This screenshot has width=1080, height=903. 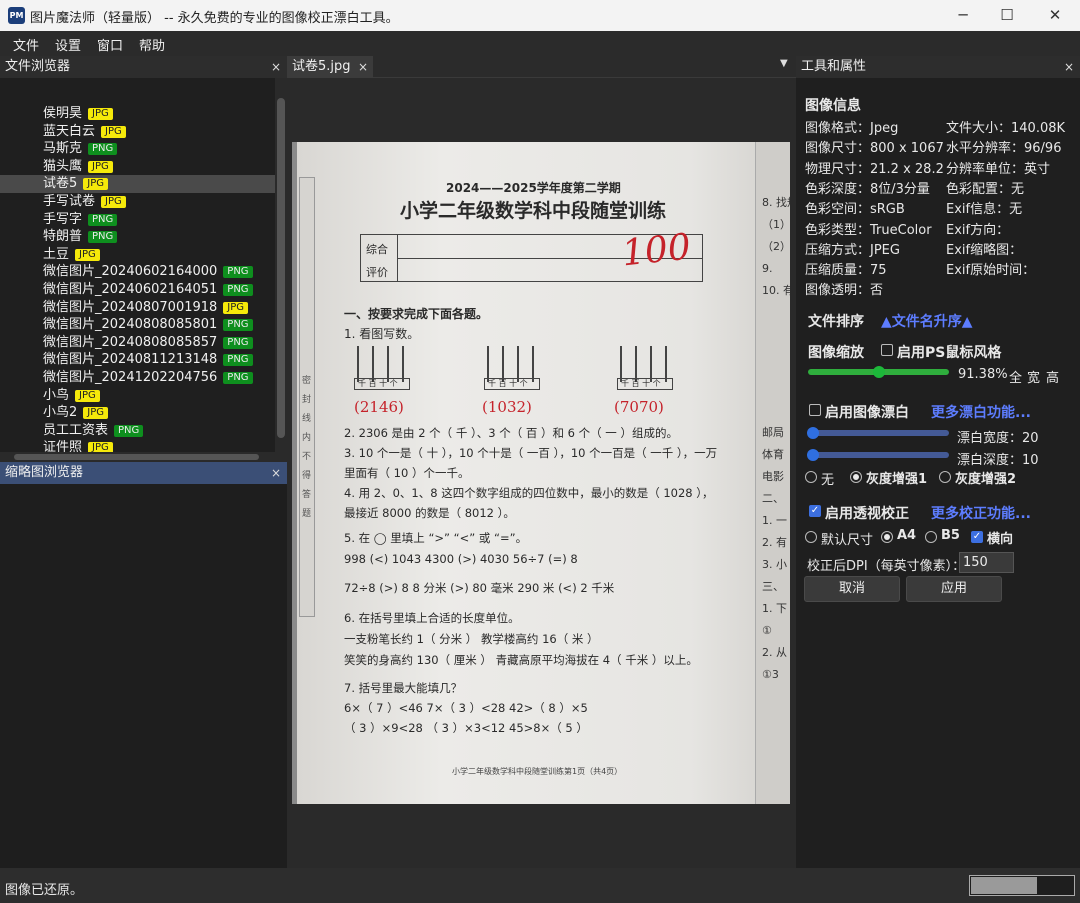 What do you see at coordinates (137, 237) in the screenshot?
I see `file-list-item: 特朗普 PNG` at bounding box center [137, 237].